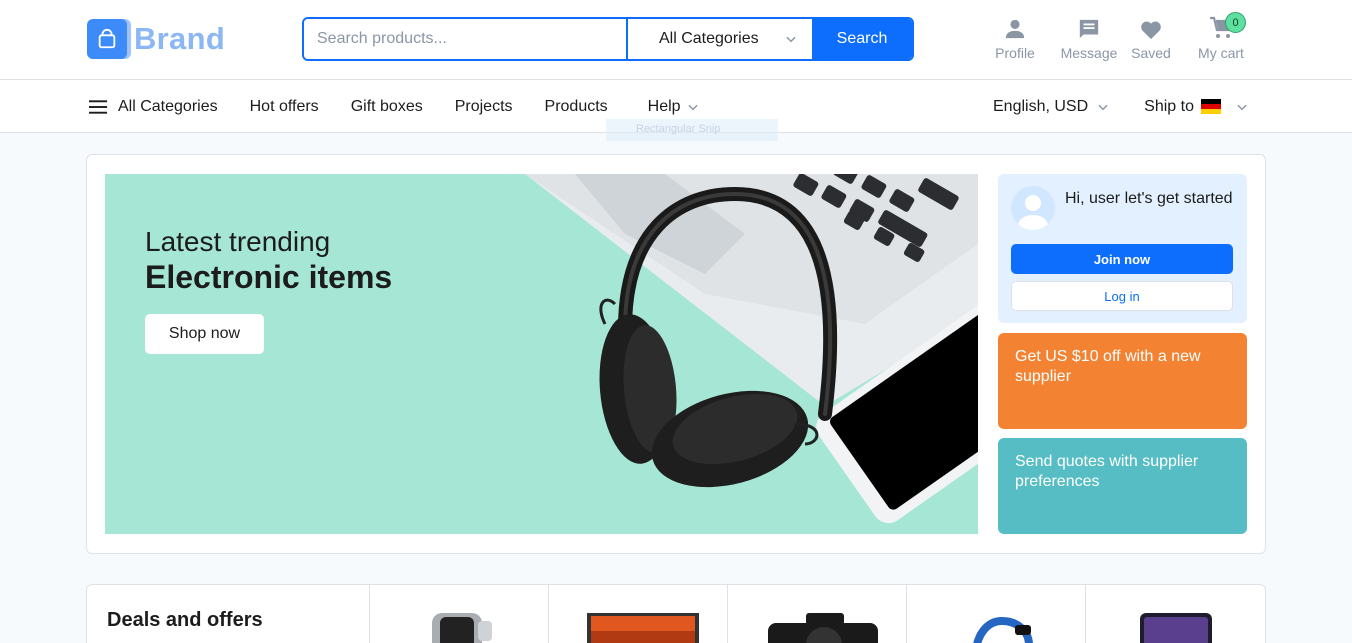  I want to click on avatar, so click(1033, 208).